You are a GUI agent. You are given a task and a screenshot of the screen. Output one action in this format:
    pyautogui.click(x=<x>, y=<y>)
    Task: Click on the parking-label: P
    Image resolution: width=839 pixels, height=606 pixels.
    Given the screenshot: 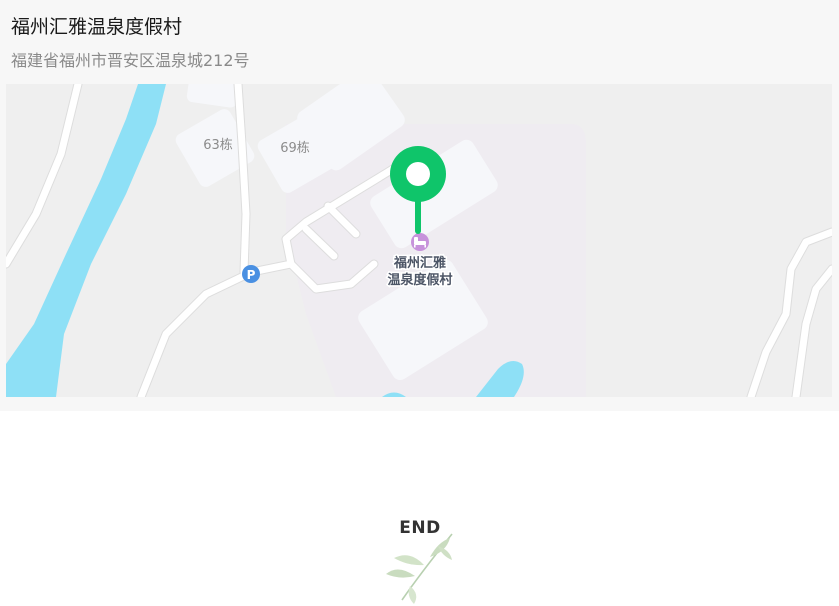 What is the action you would take?
    pyautogui.click(x=251, y=275)
    